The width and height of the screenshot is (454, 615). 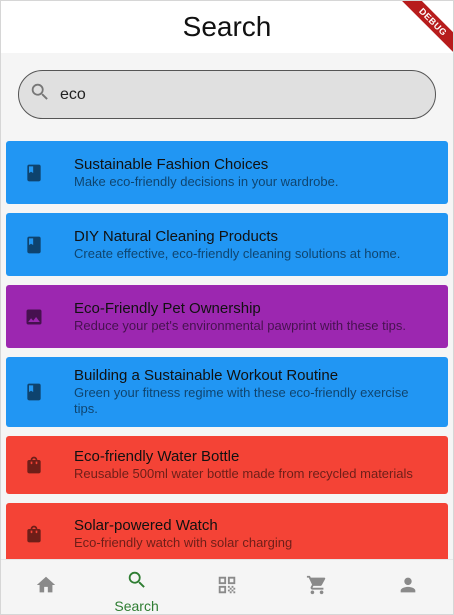 I want to click on cart-icon, so click(x=317, y=587).